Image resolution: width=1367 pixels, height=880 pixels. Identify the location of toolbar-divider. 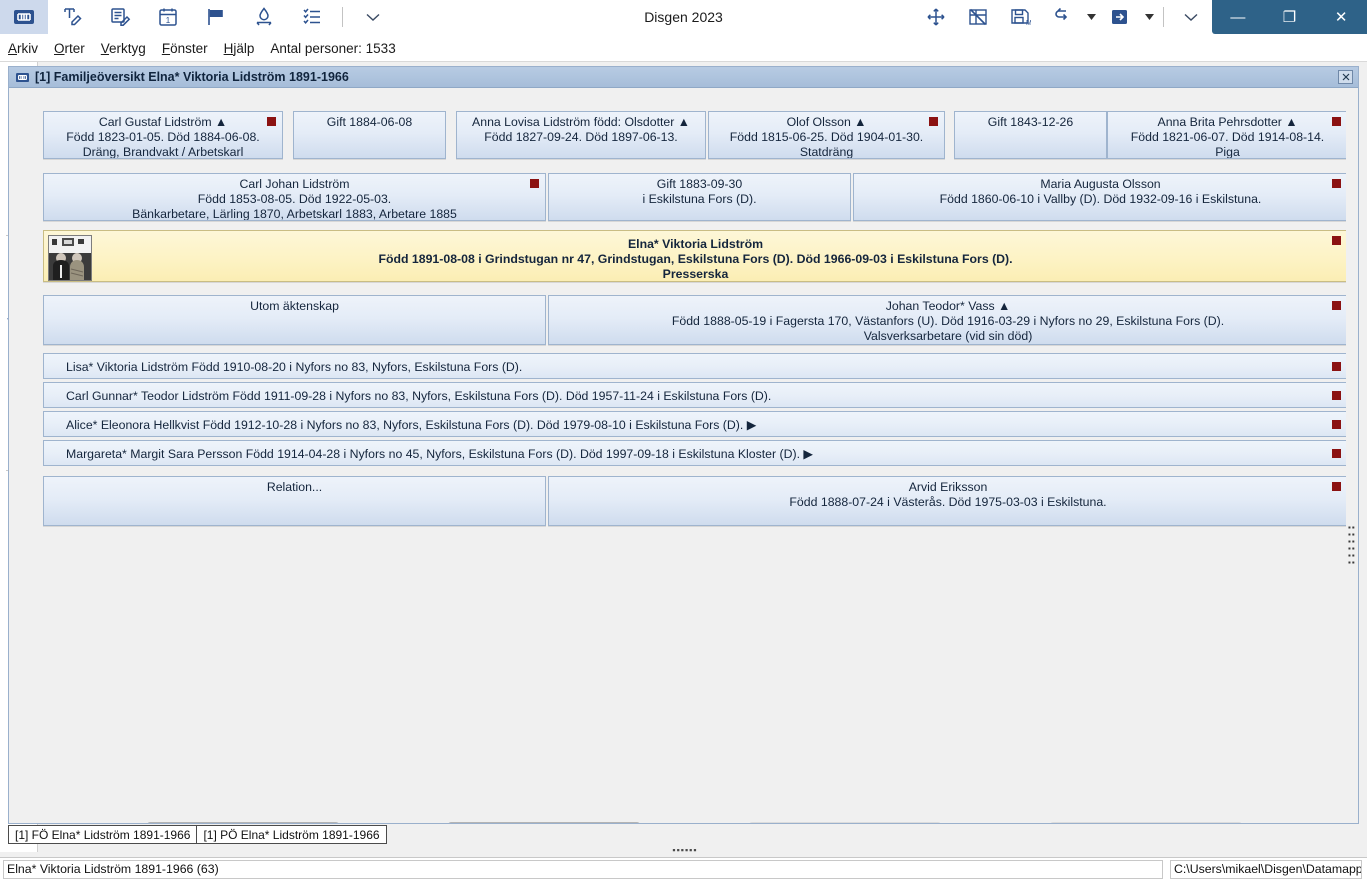
(342, 17).